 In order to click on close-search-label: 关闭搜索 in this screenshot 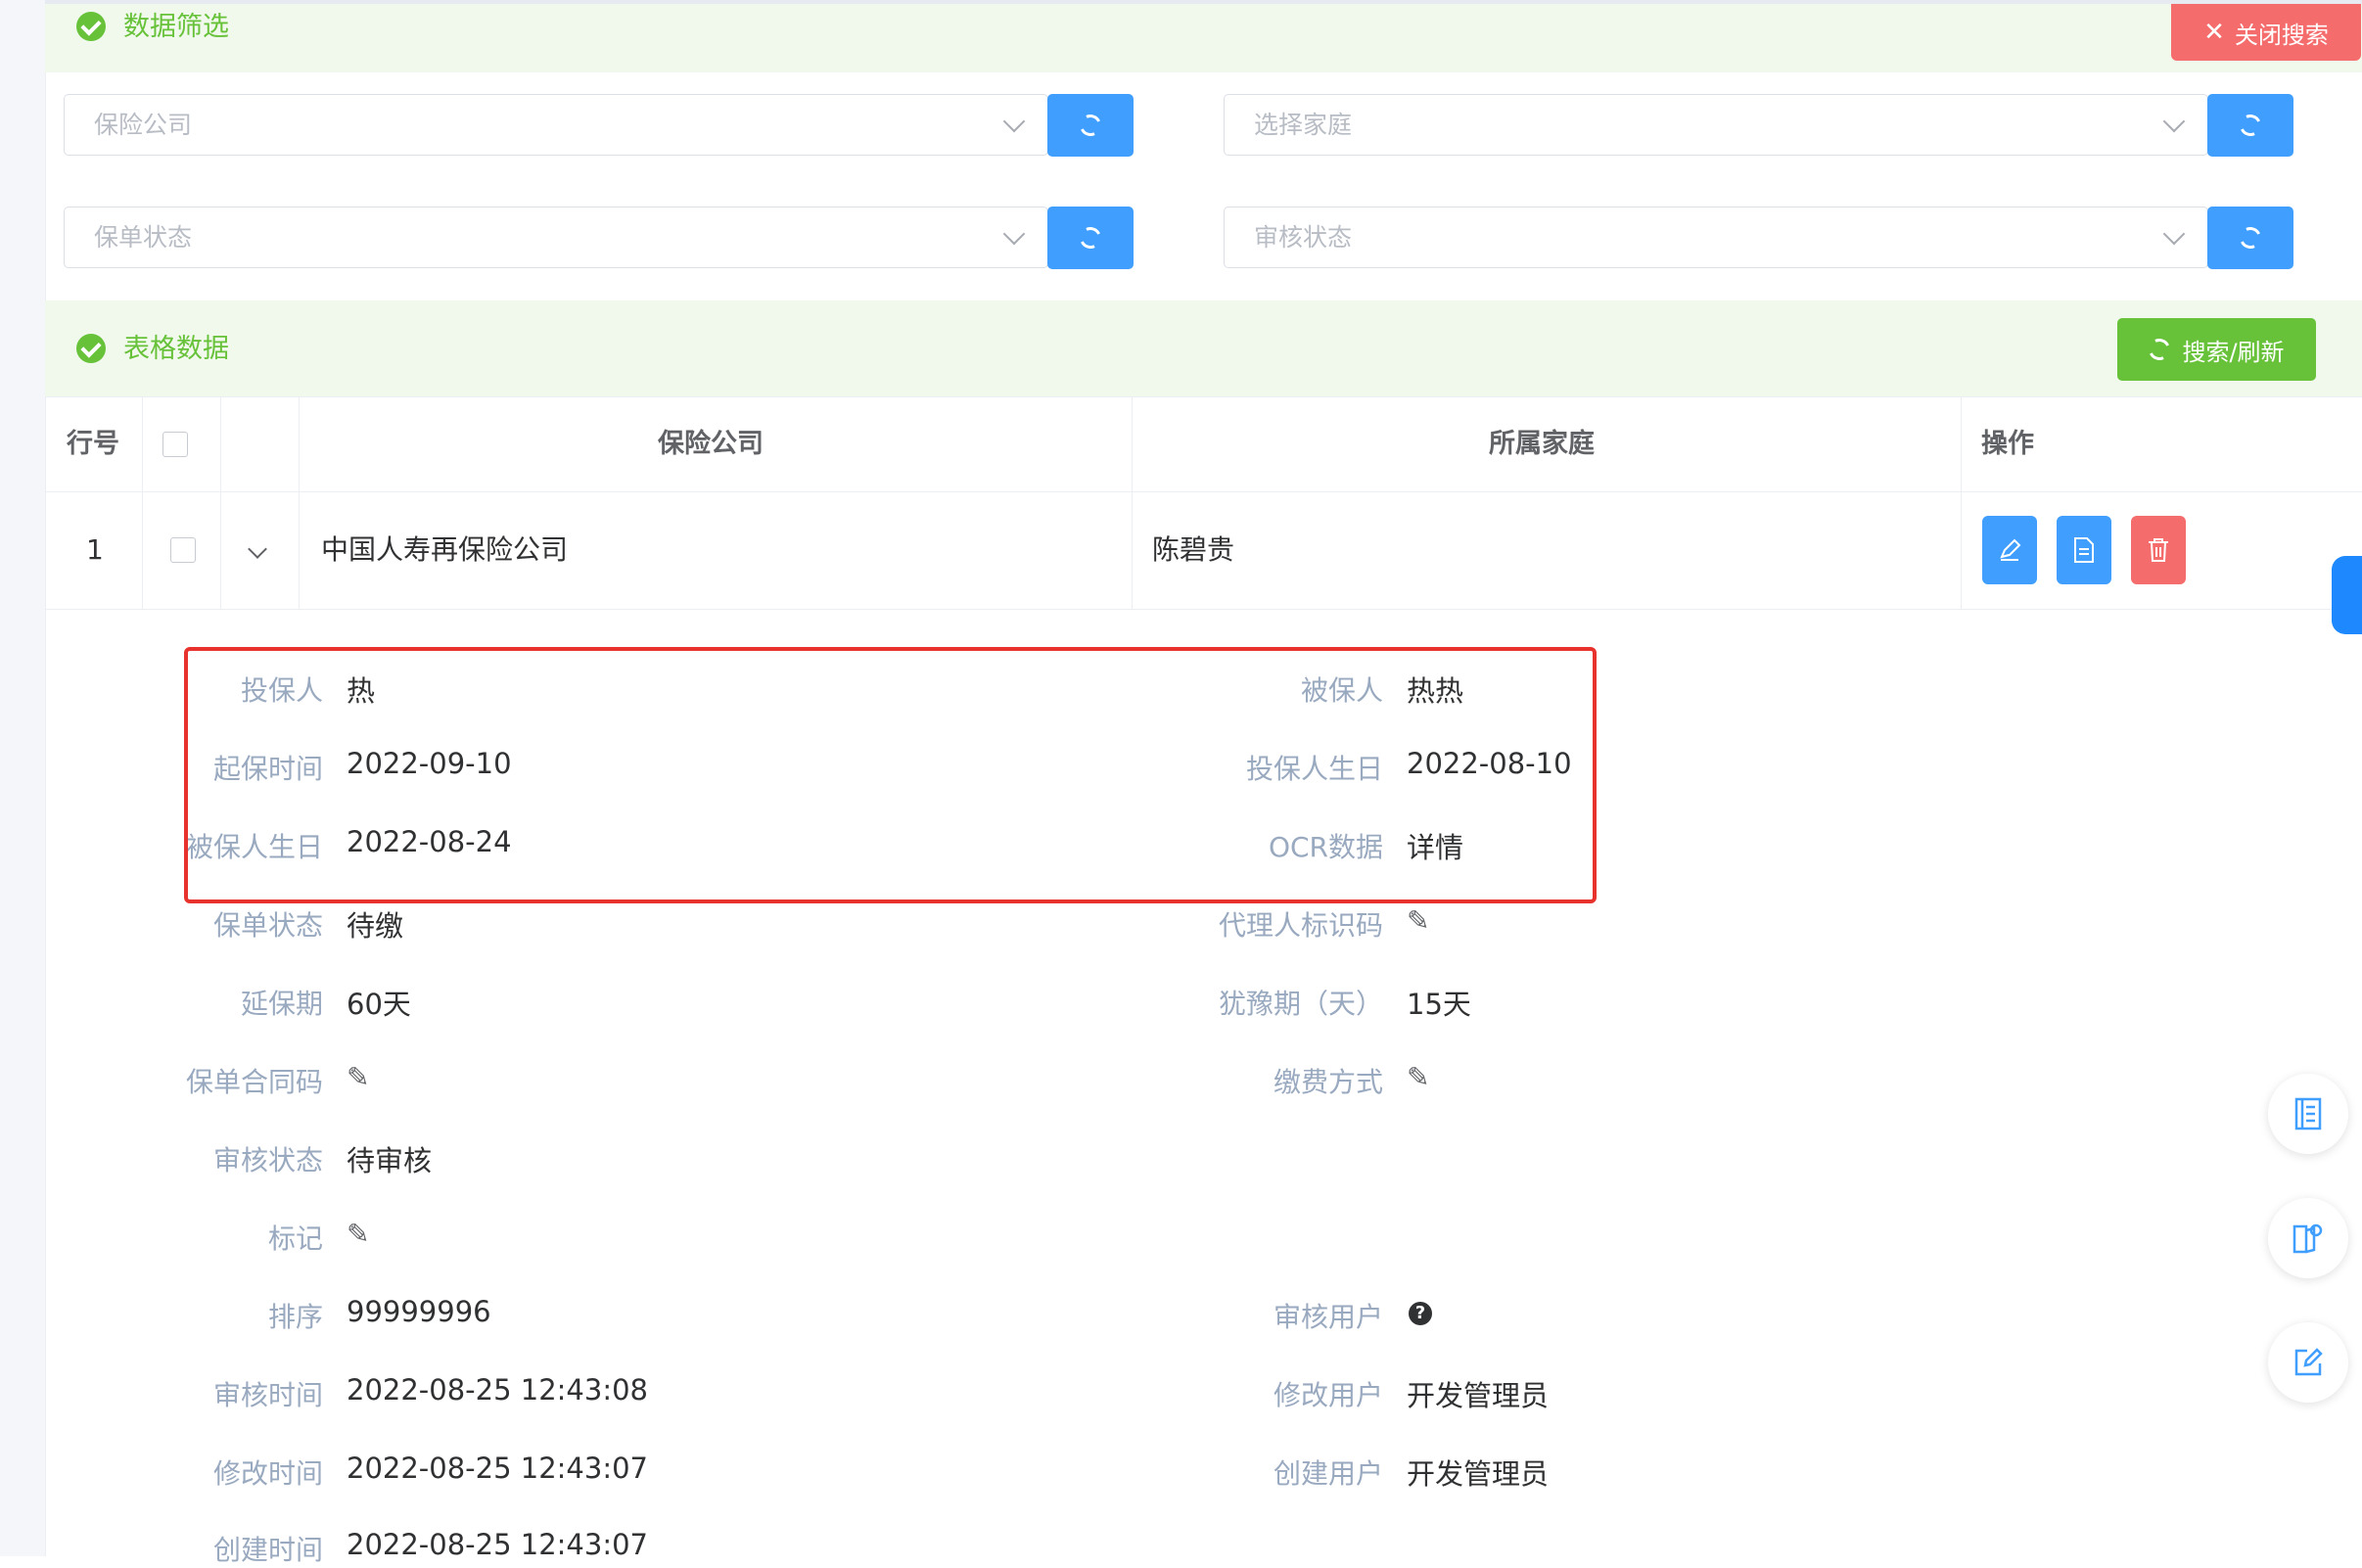, I will do `click(2281, 35)`.